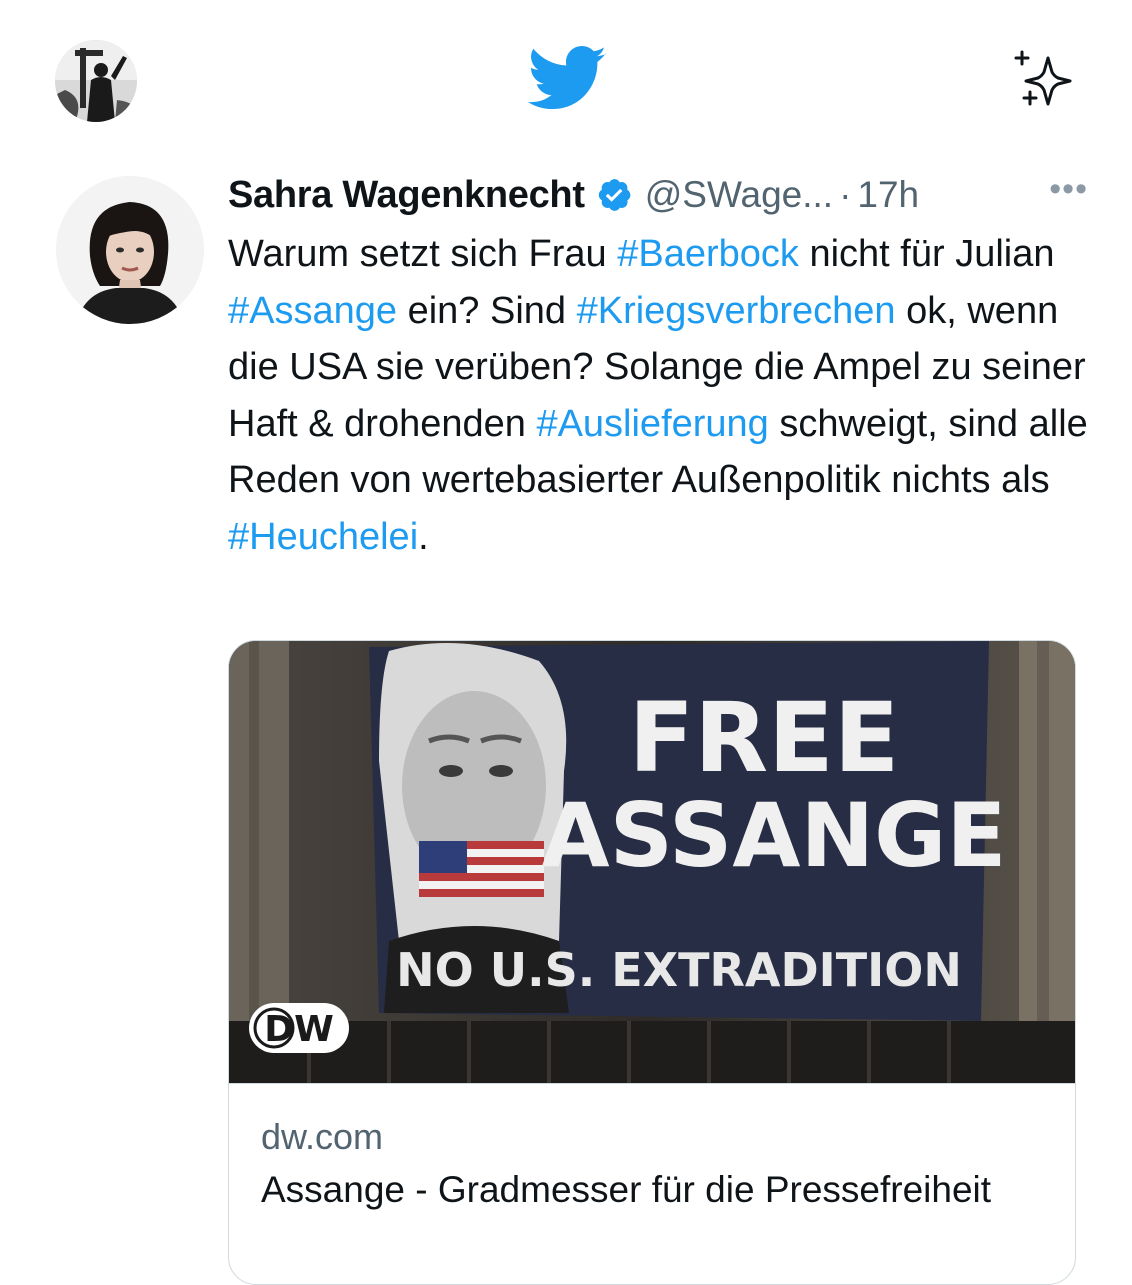 This screenshot has height=1285, width=1132. I want to click on tweet-text-segment: ein? Sind, so click(487, 310).